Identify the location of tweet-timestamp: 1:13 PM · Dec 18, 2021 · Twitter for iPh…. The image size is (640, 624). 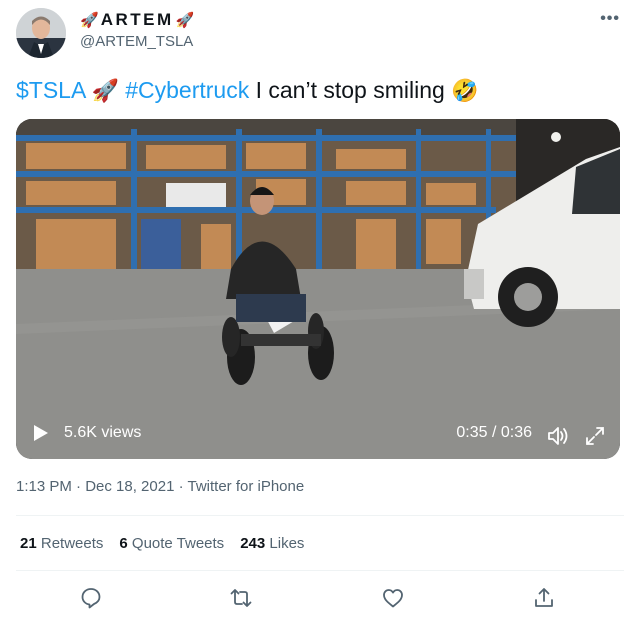
(160, 486).